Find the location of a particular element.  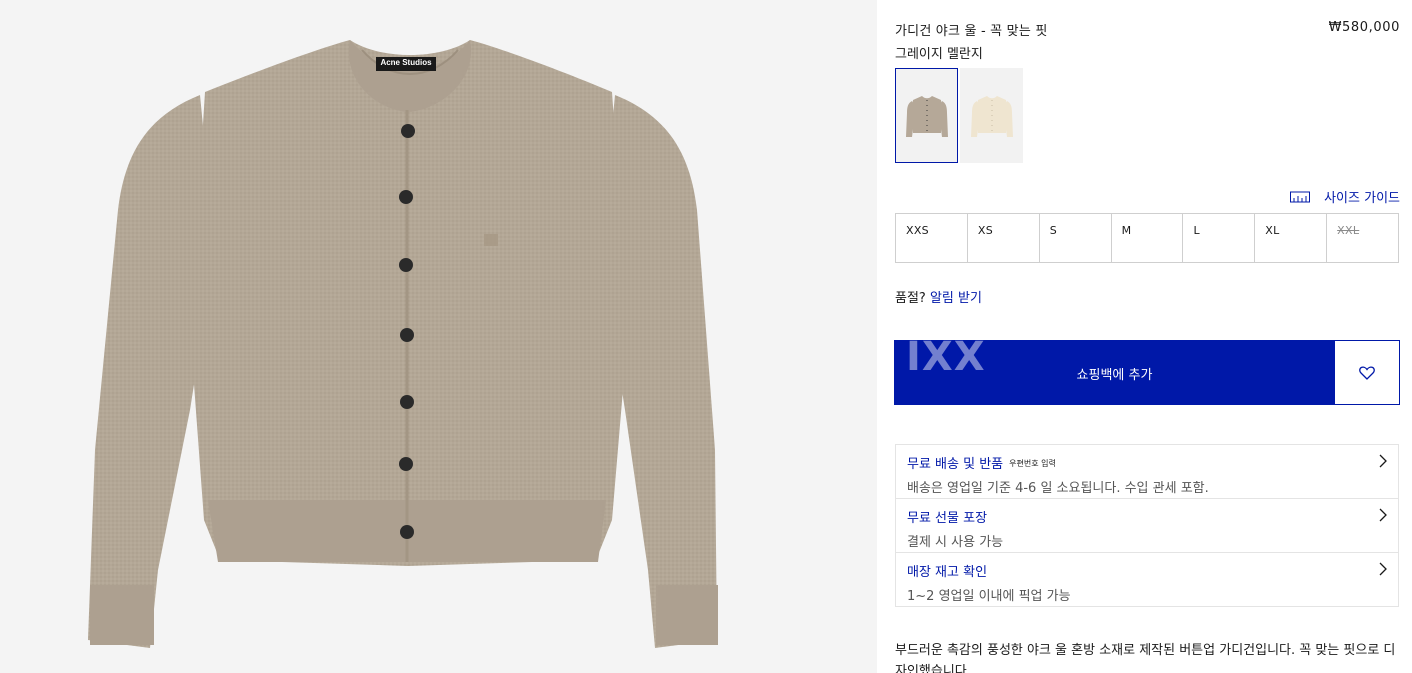

gift-wrap-row: 무료 선물 포장 결제 시 사용 가능 is located at coordinates (1147, 526).